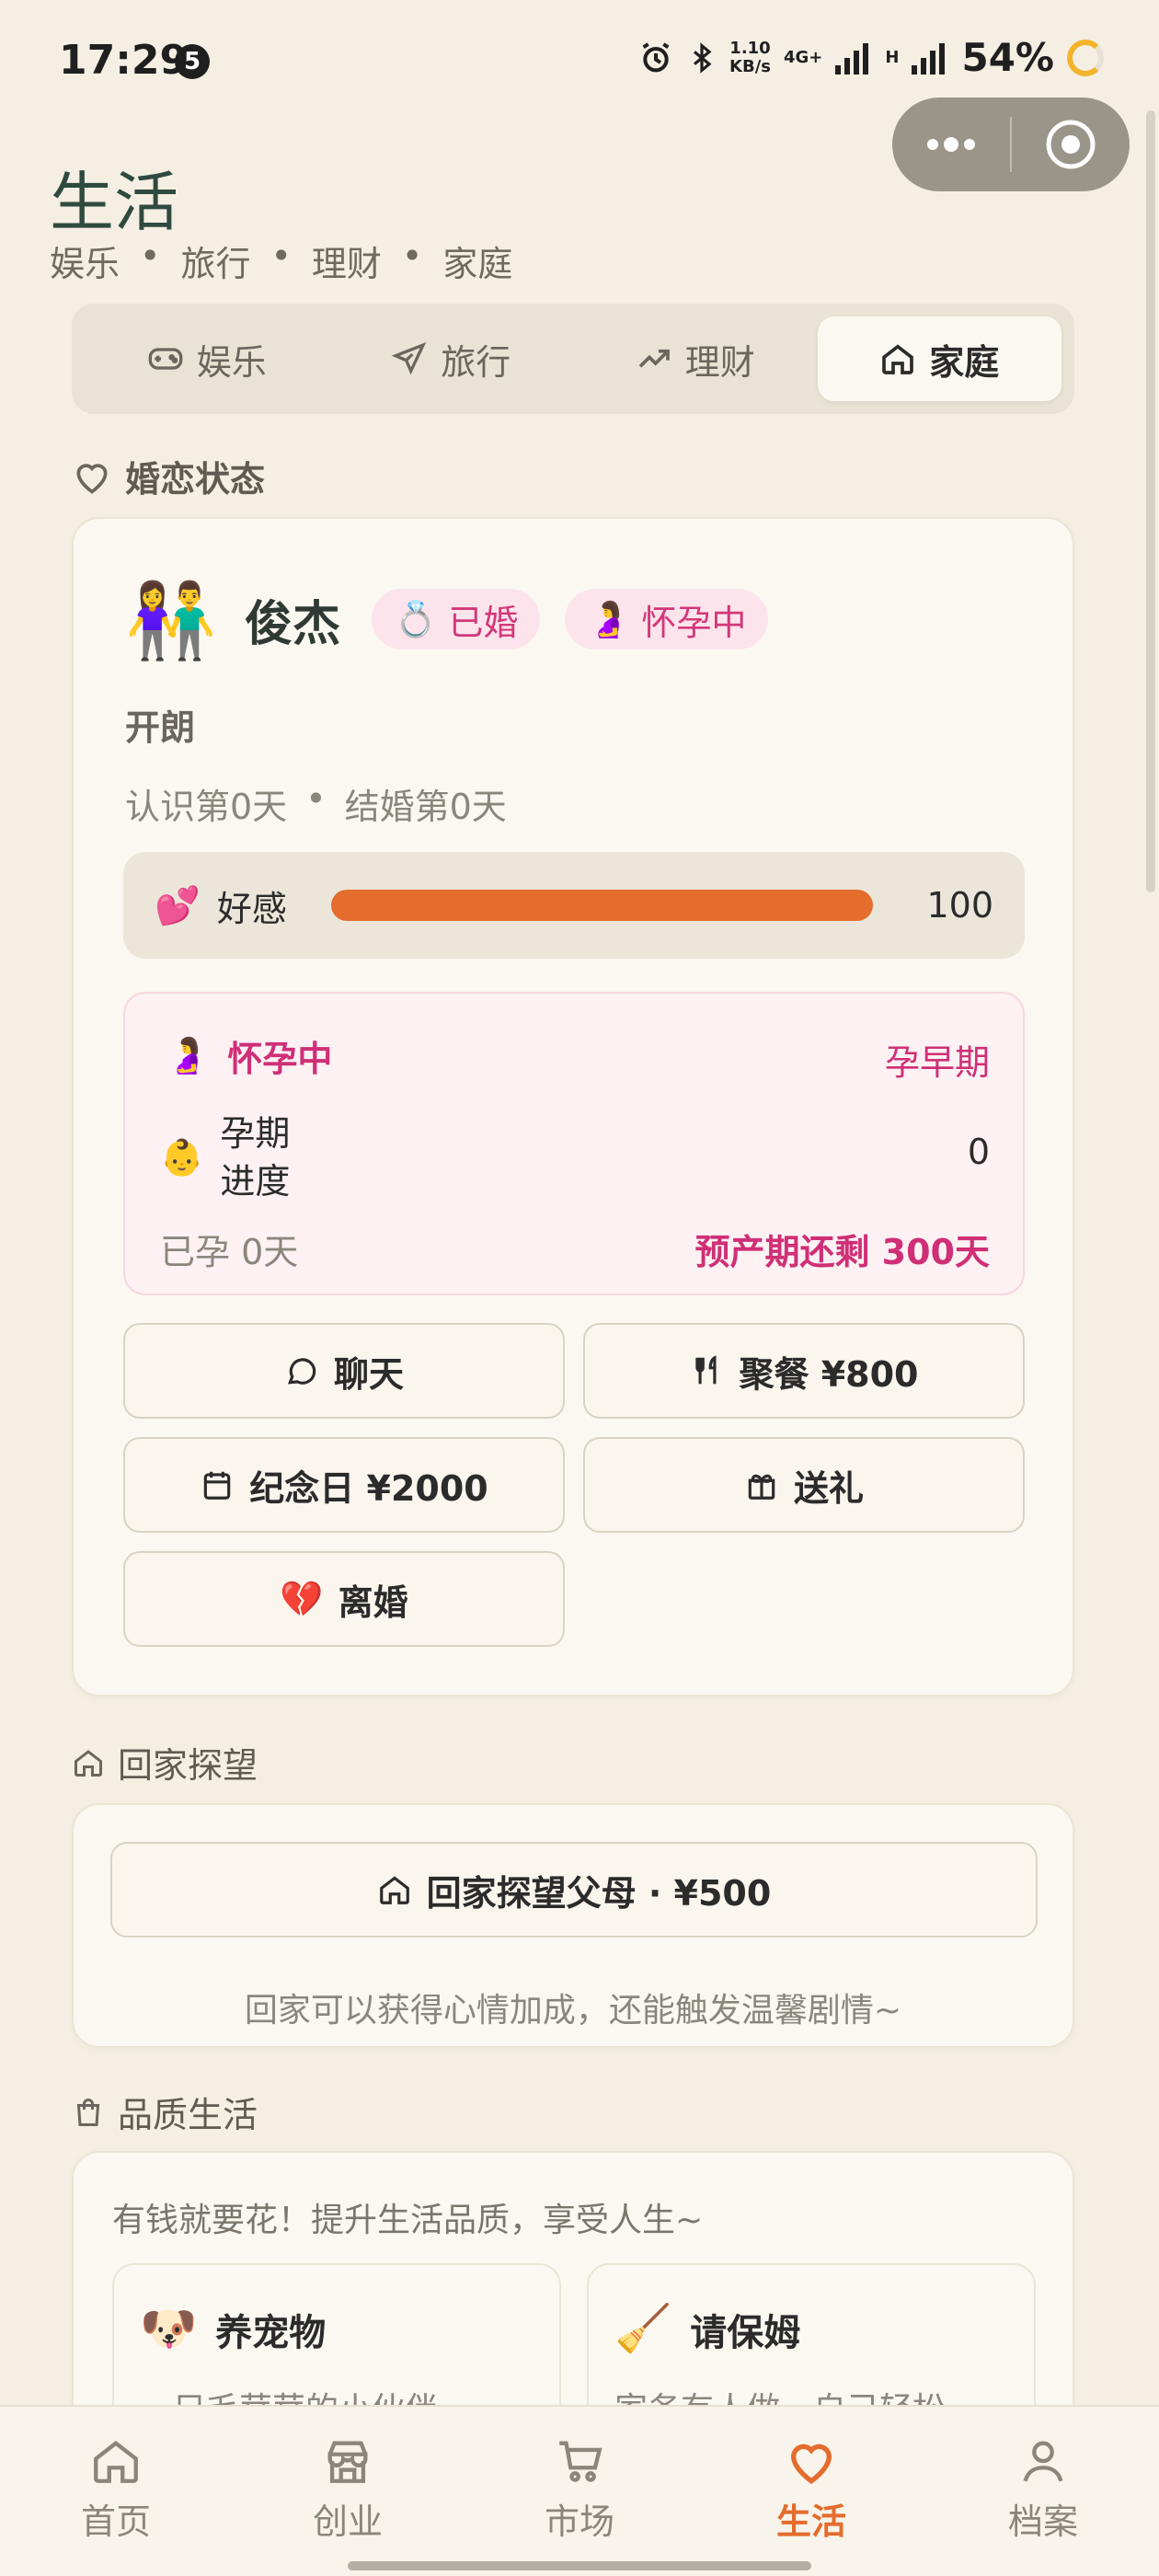 This screenshot has width=1159, height=2576. I want to click on store-icon, so click(347, 2462).